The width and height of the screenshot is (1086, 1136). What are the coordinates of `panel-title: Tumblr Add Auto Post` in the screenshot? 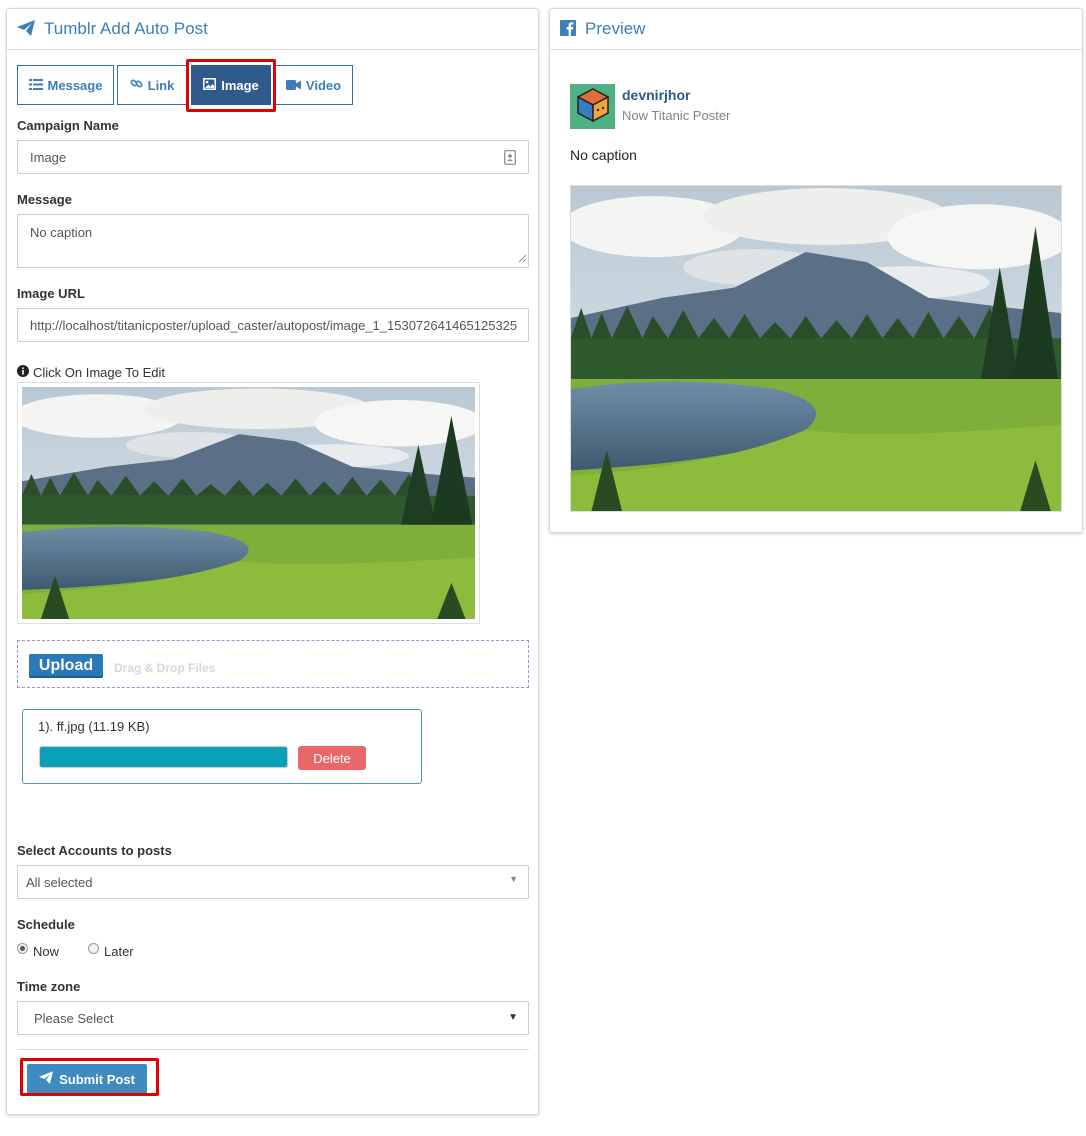 It's located at (126, 28).